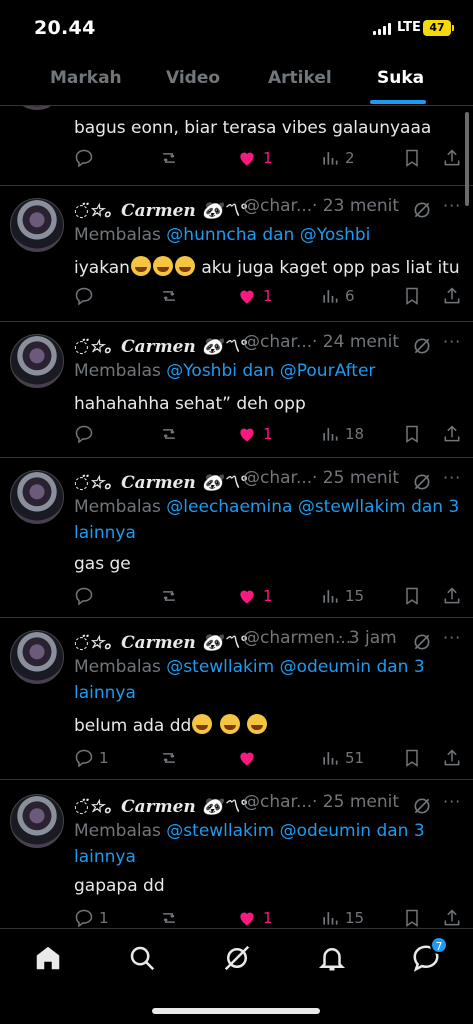  Describe the element at coordinates (300, 78) in the screenshot. I see `tab-artikel: Artikel` at that location.